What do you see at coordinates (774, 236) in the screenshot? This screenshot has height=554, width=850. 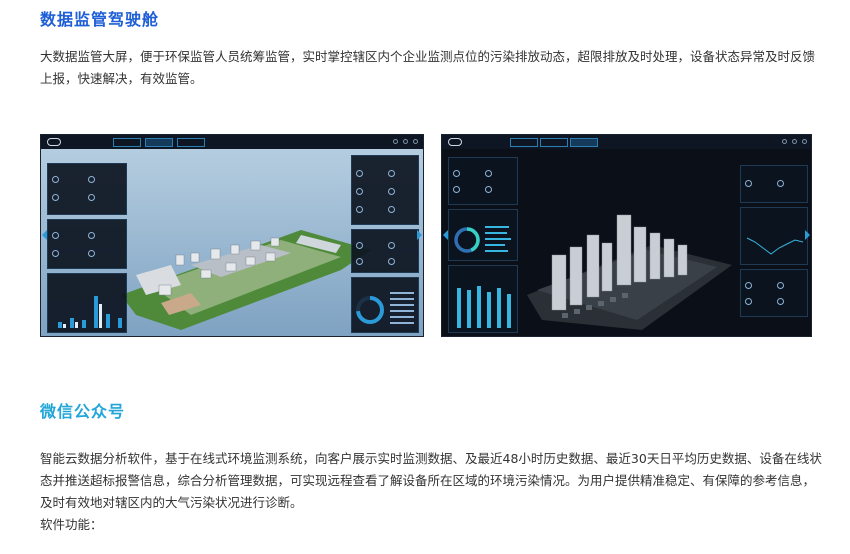 I see `panel-right-line-chart` at bounding box center [774, 236].